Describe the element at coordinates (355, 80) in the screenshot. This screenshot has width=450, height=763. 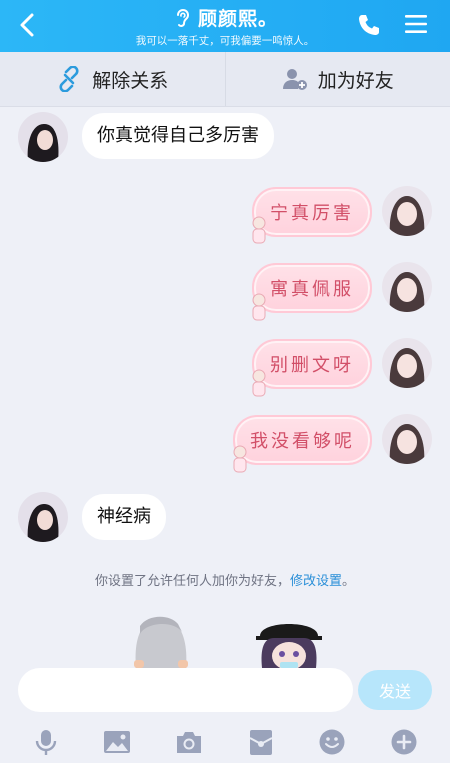
I see `add-friend-label: 加为好友` at that location.